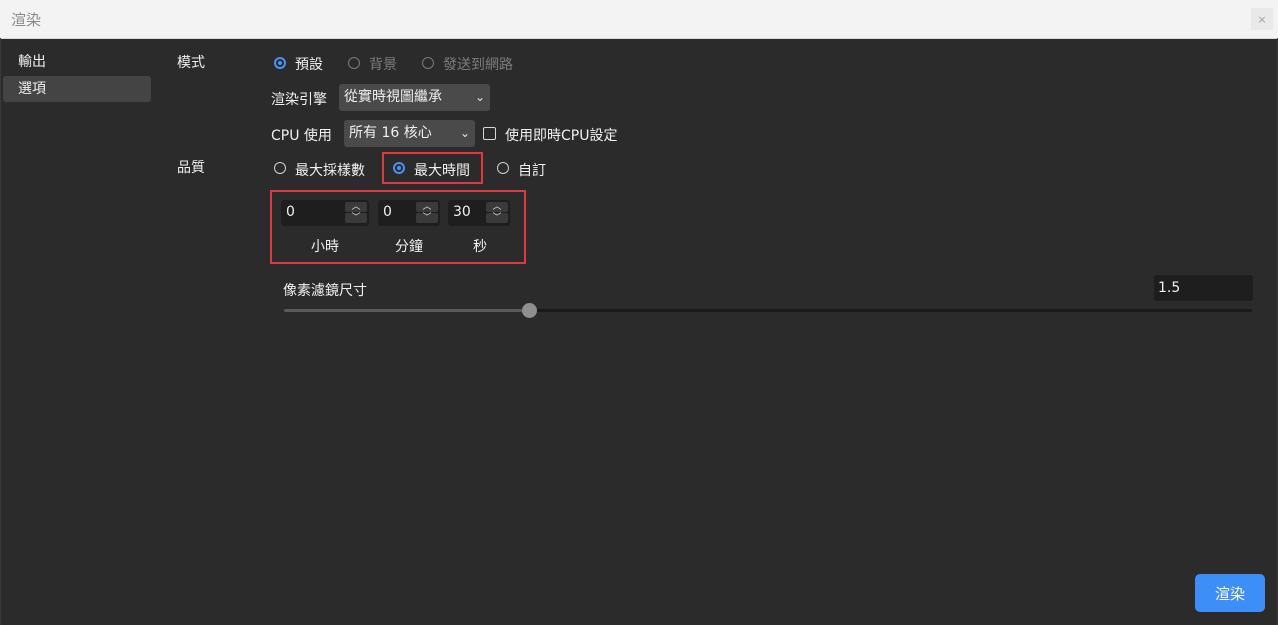 Image resolution: width=1278 pixels, height=625 pixels. I want to click on sidebar-item-label: 選項, so click(32, 89).